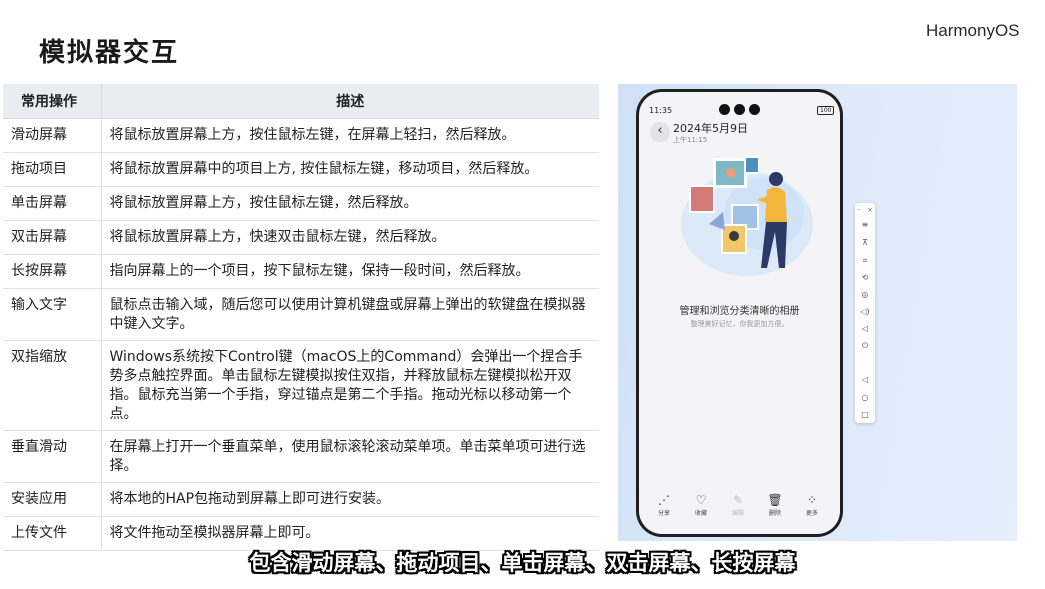 This screenshot has height=589, width=1045. I want to click on table-row: 单击屏幕 将鼠标放置屏幕上方，按住鼠标左键，然后释放。, so click(301, 203).